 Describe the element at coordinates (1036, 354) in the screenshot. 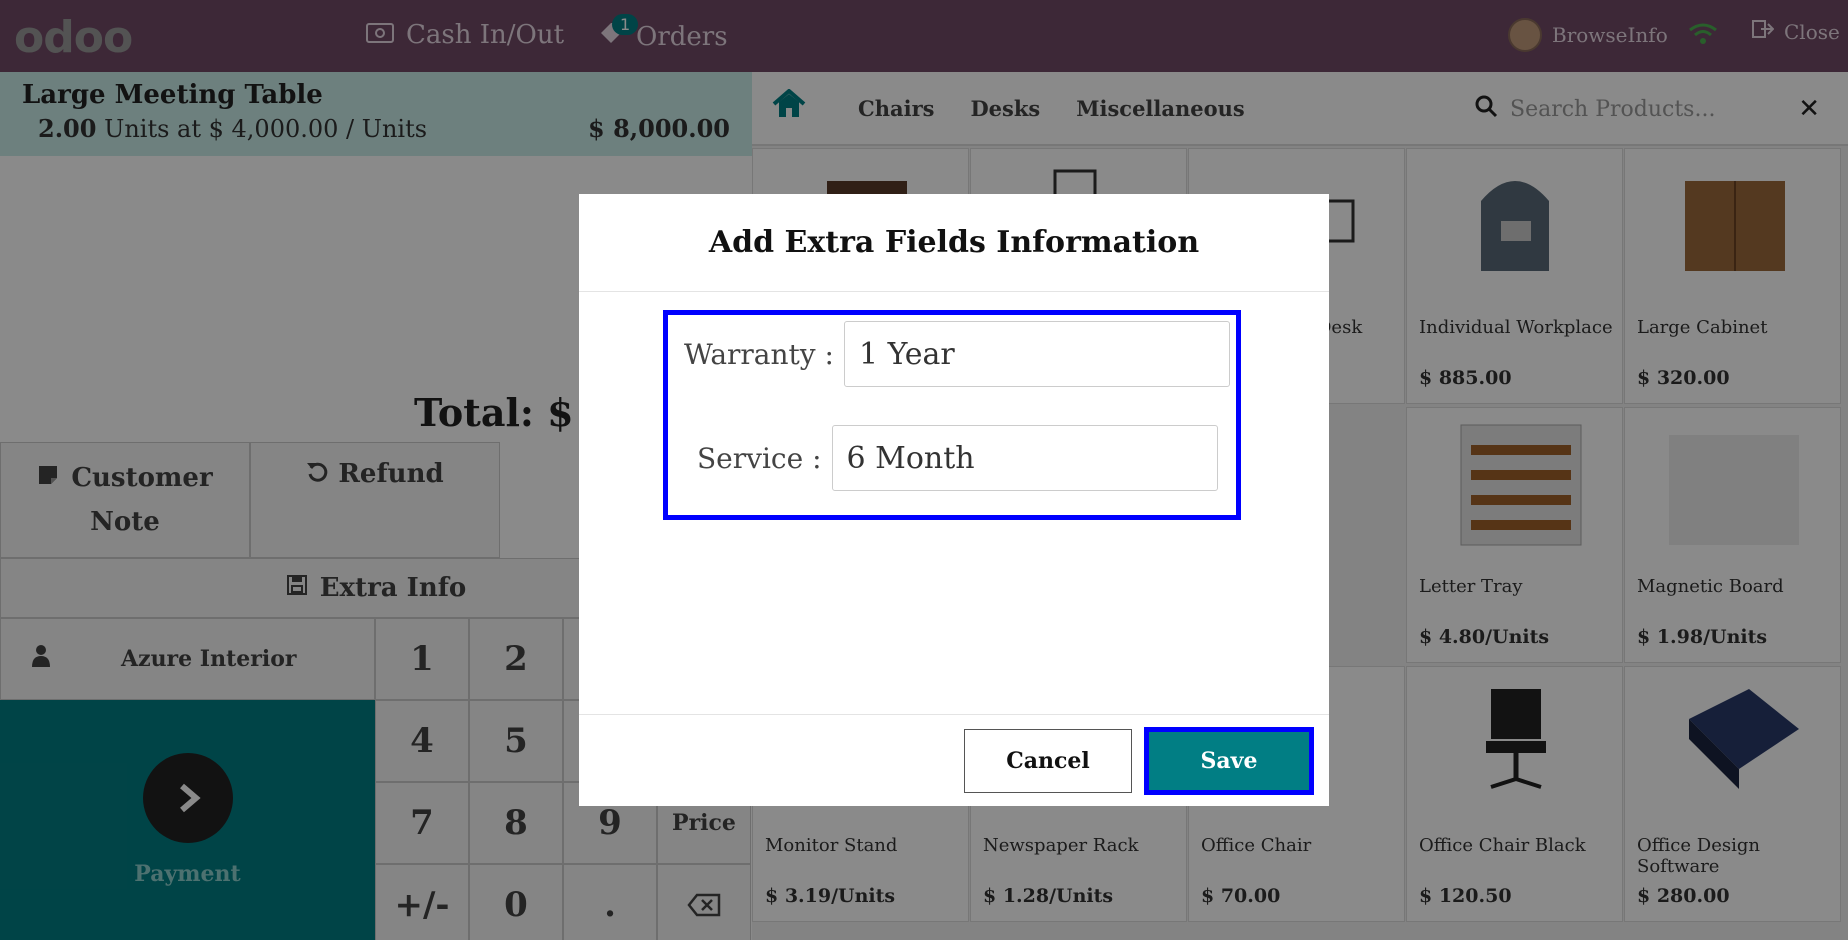

I see `warranty-input: 1 Year` at that location.